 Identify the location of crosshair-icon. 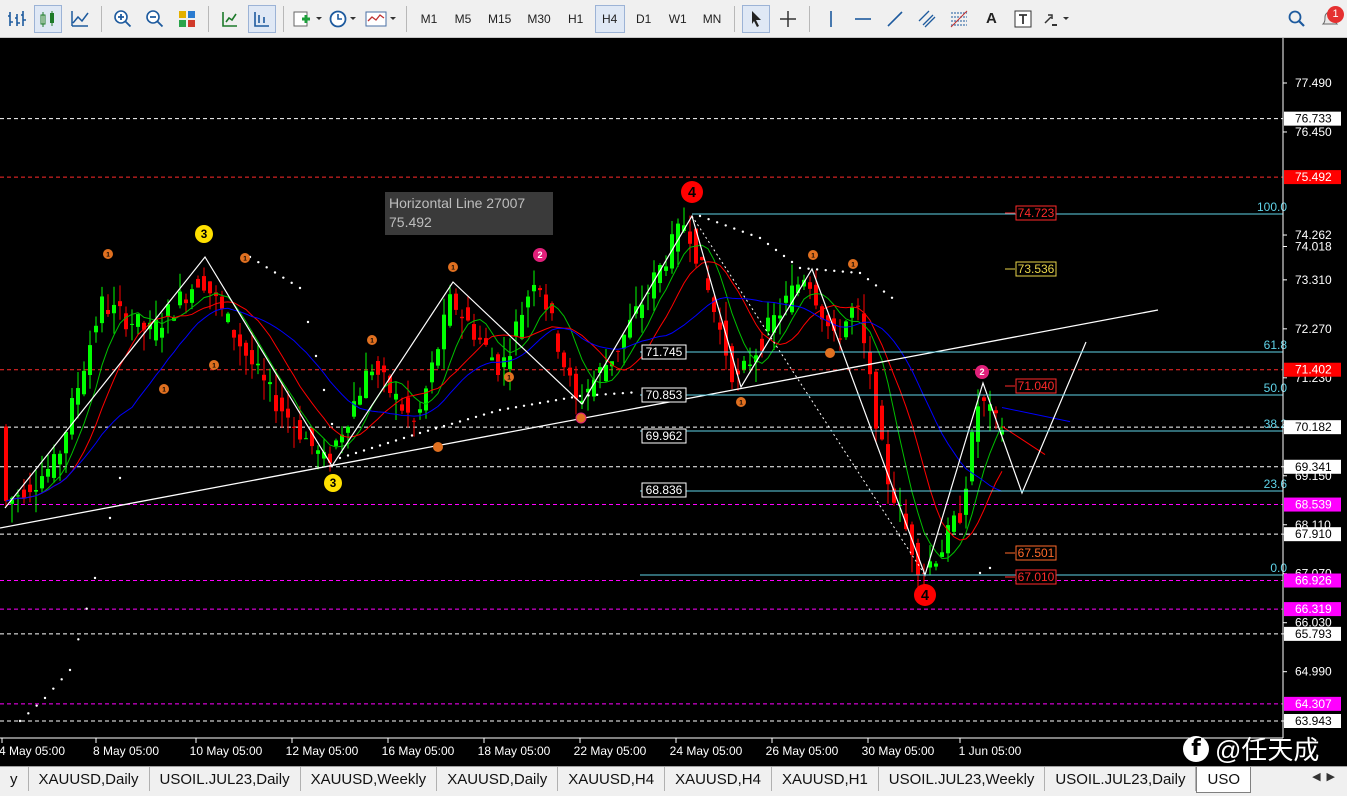
(788, 19).